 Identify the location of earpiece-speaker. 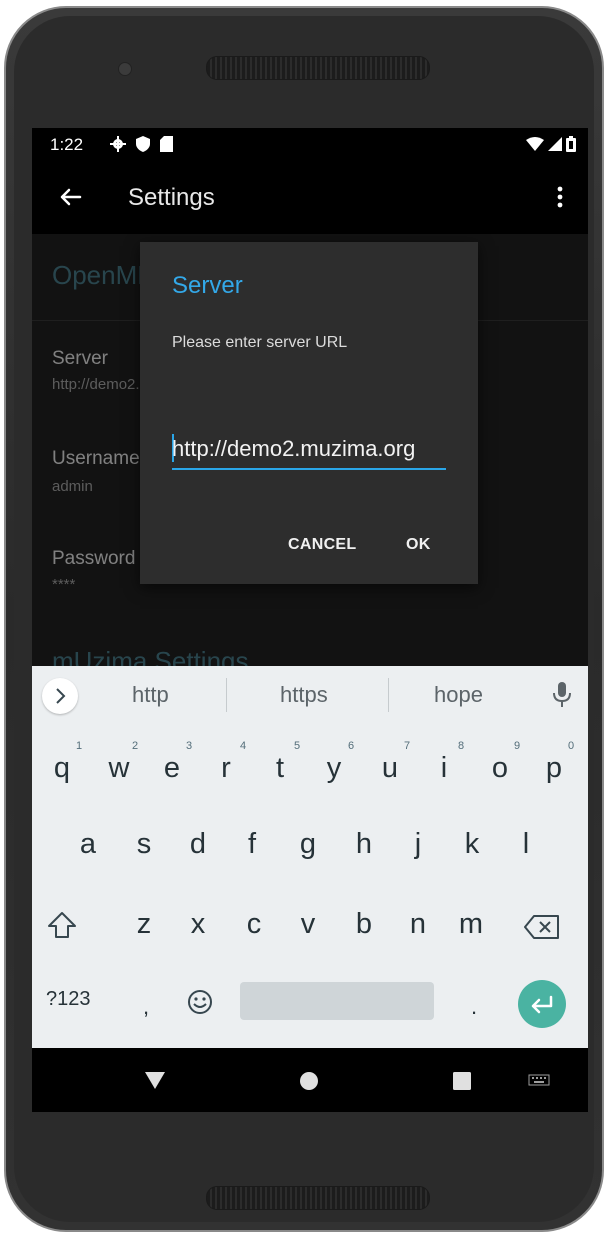
(318, 68).